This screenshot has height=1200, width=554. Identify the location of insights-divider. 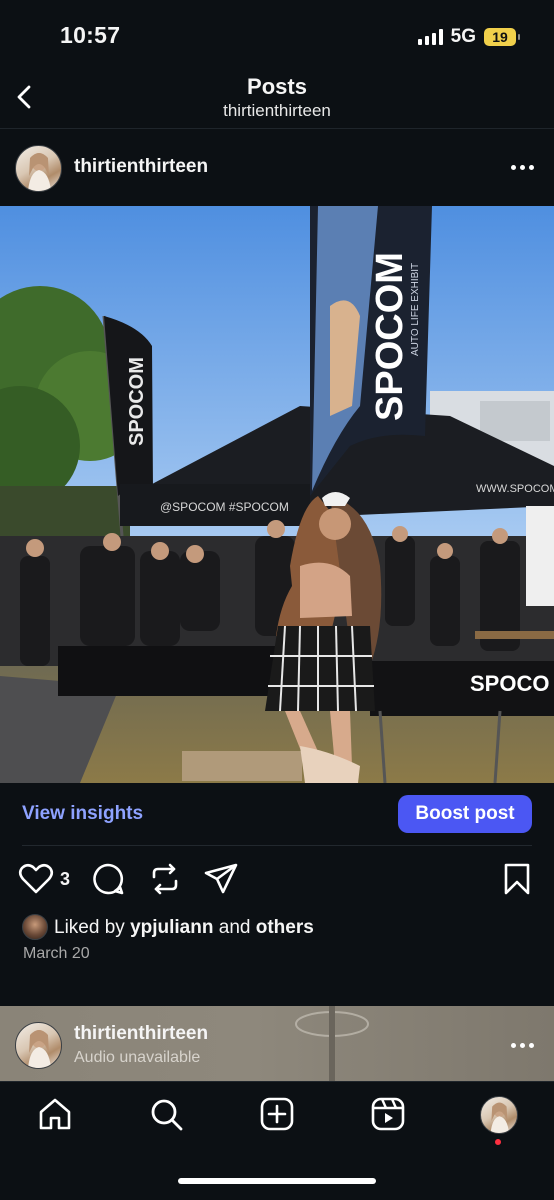
(277, 845).